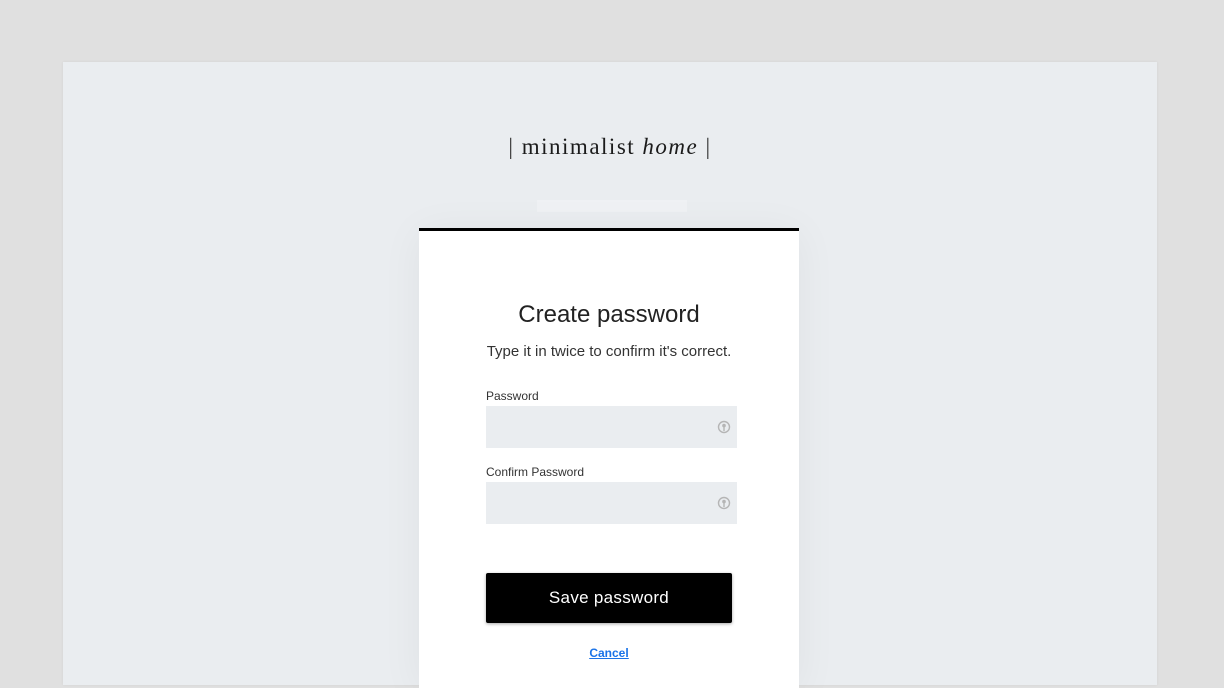  What do you see at coordinates (612, 206) in the screenshot?
I see `decorative-divider` at bounding box center [612, 206].